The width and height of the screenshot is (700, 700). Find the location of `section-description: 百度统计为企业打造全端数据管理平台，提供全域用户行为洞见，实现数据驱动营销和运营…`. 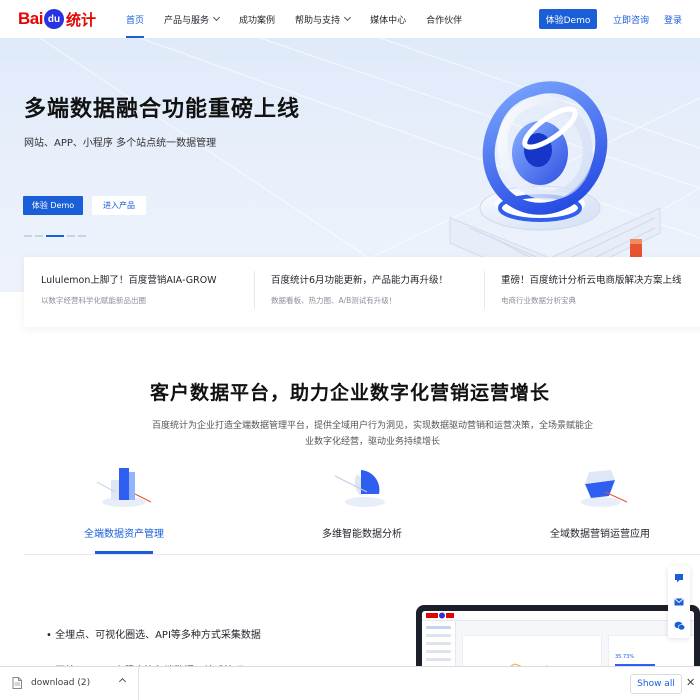

section-description: 百度统计为企业打造全端数据管理平台，提供全域用户行为洞见，实现数据驱动营销和运营… is located at coordinates (372, 434).